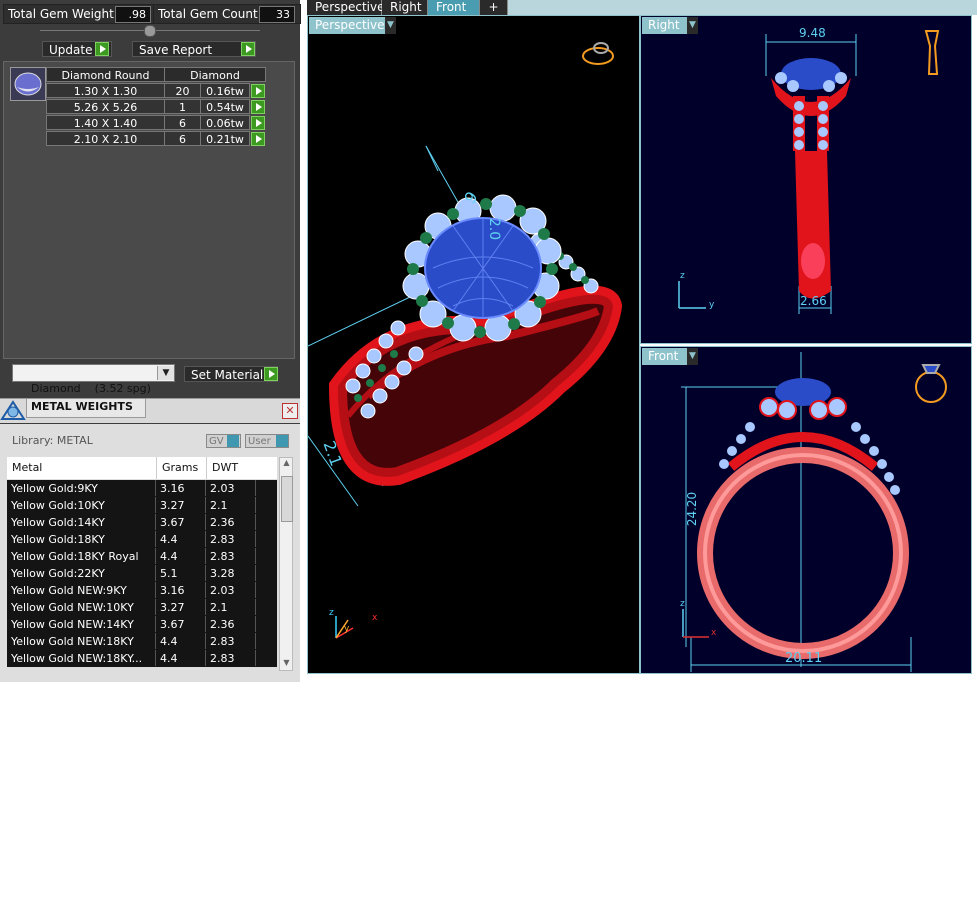 Image resolution: width=977 pixels, height=918 pixels. What do you see at coordinates (682, 276) in the screenshot?
I see `right-axis-z-label: z` at bounding box center [682, 276].